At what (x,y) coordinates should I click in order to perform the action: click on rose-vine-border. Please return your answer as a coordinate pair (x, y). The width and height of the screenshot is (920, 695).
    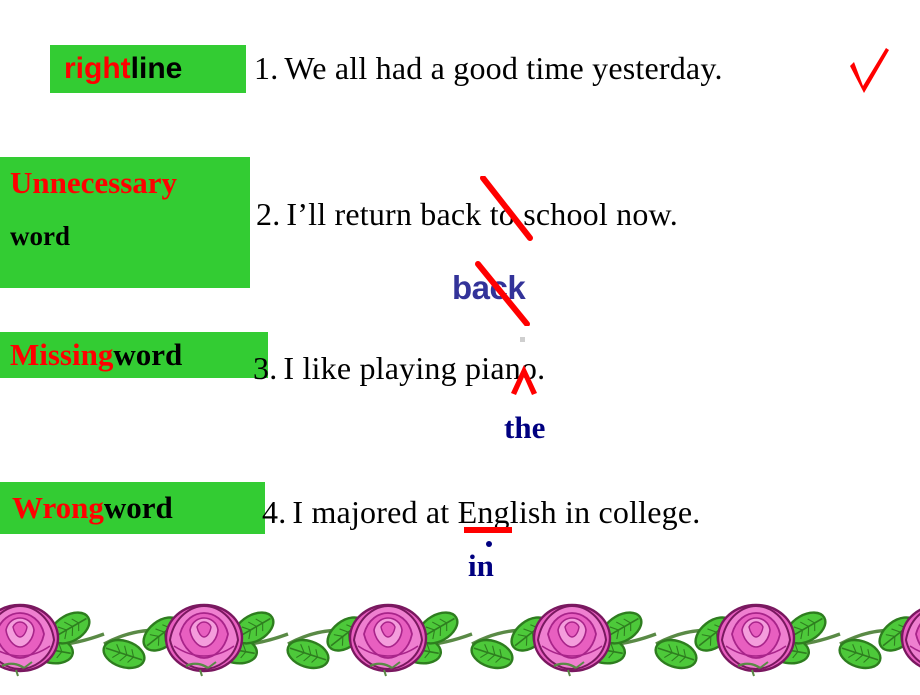
    Looking at the image, I should click on (460, 644).